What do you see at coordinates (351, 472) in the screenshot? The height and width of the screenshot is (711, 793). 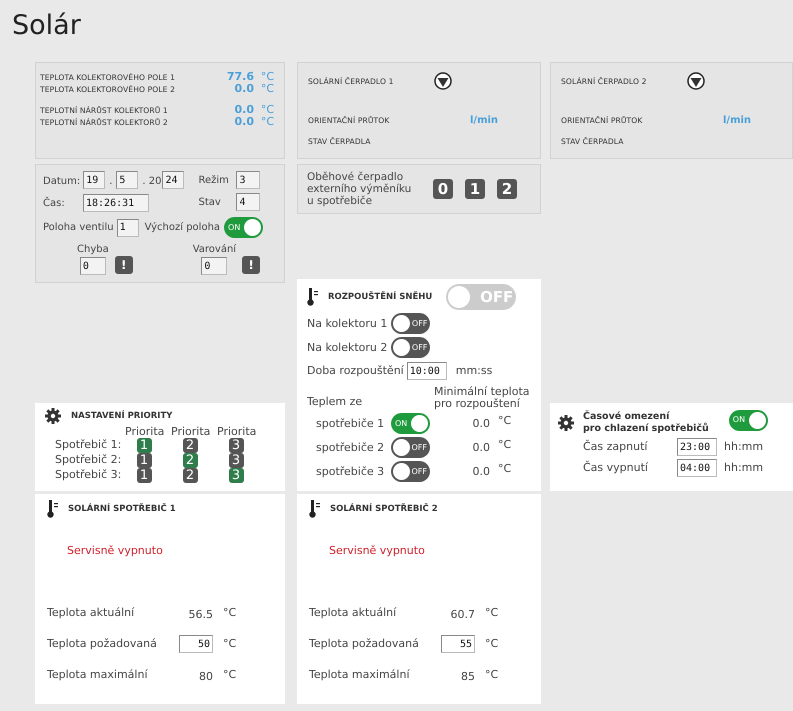 I see `option-label: spotřebiče 3` at bounding box center [351, 472].